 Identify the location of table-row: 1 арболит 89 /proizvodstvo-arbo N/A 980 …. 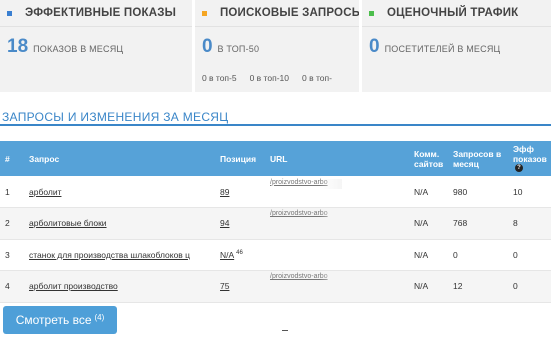
(275, 192).